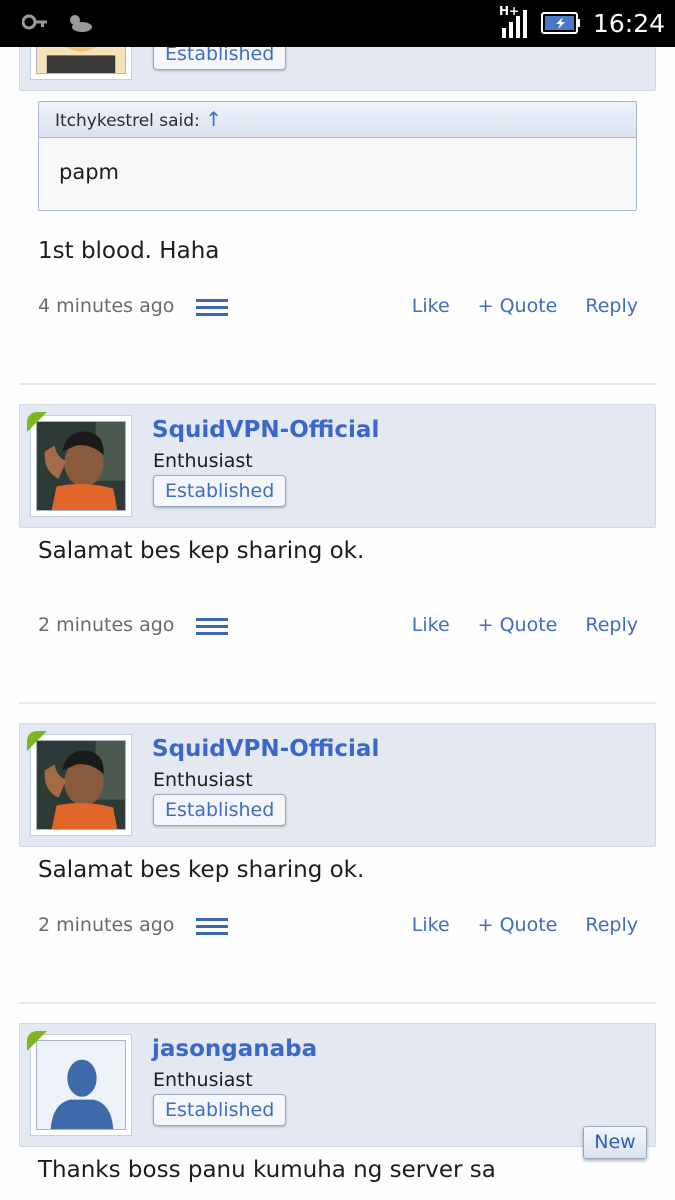 This screenshot has height=1200, width=675. I want to click on key-icon, so click(34, 22).